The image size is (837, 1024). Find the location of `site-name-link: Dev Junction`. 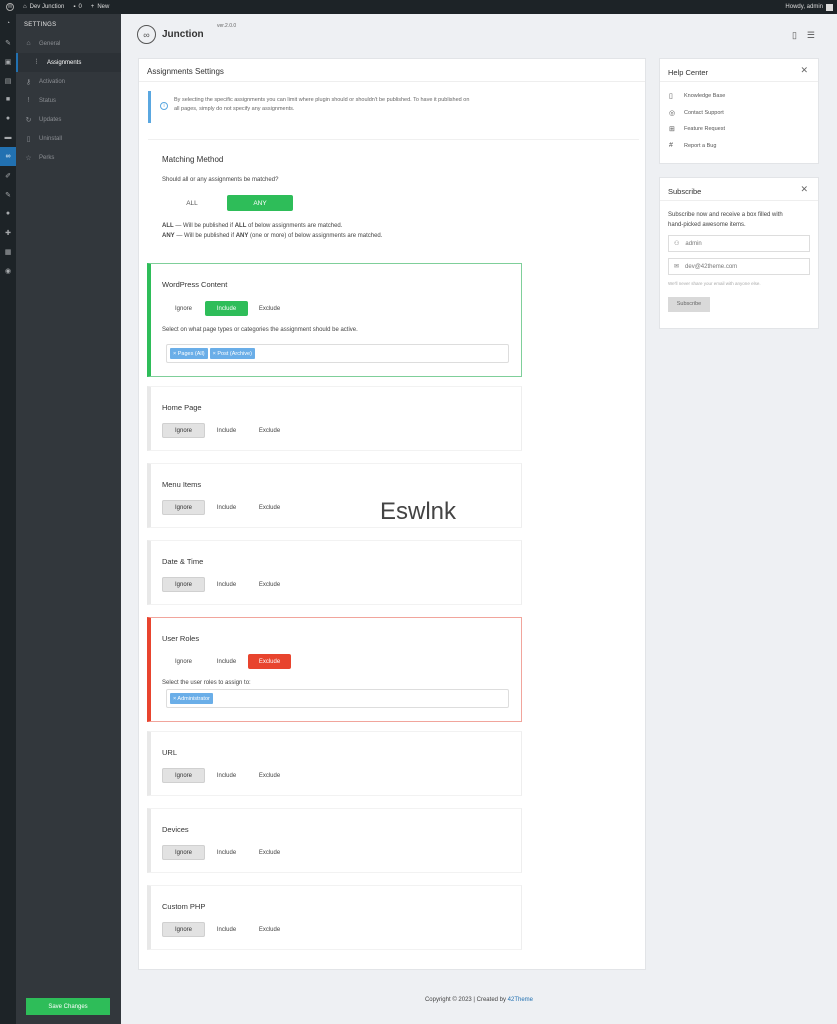

site-name-link: Dev Junction is located at coordinates (47, 7).